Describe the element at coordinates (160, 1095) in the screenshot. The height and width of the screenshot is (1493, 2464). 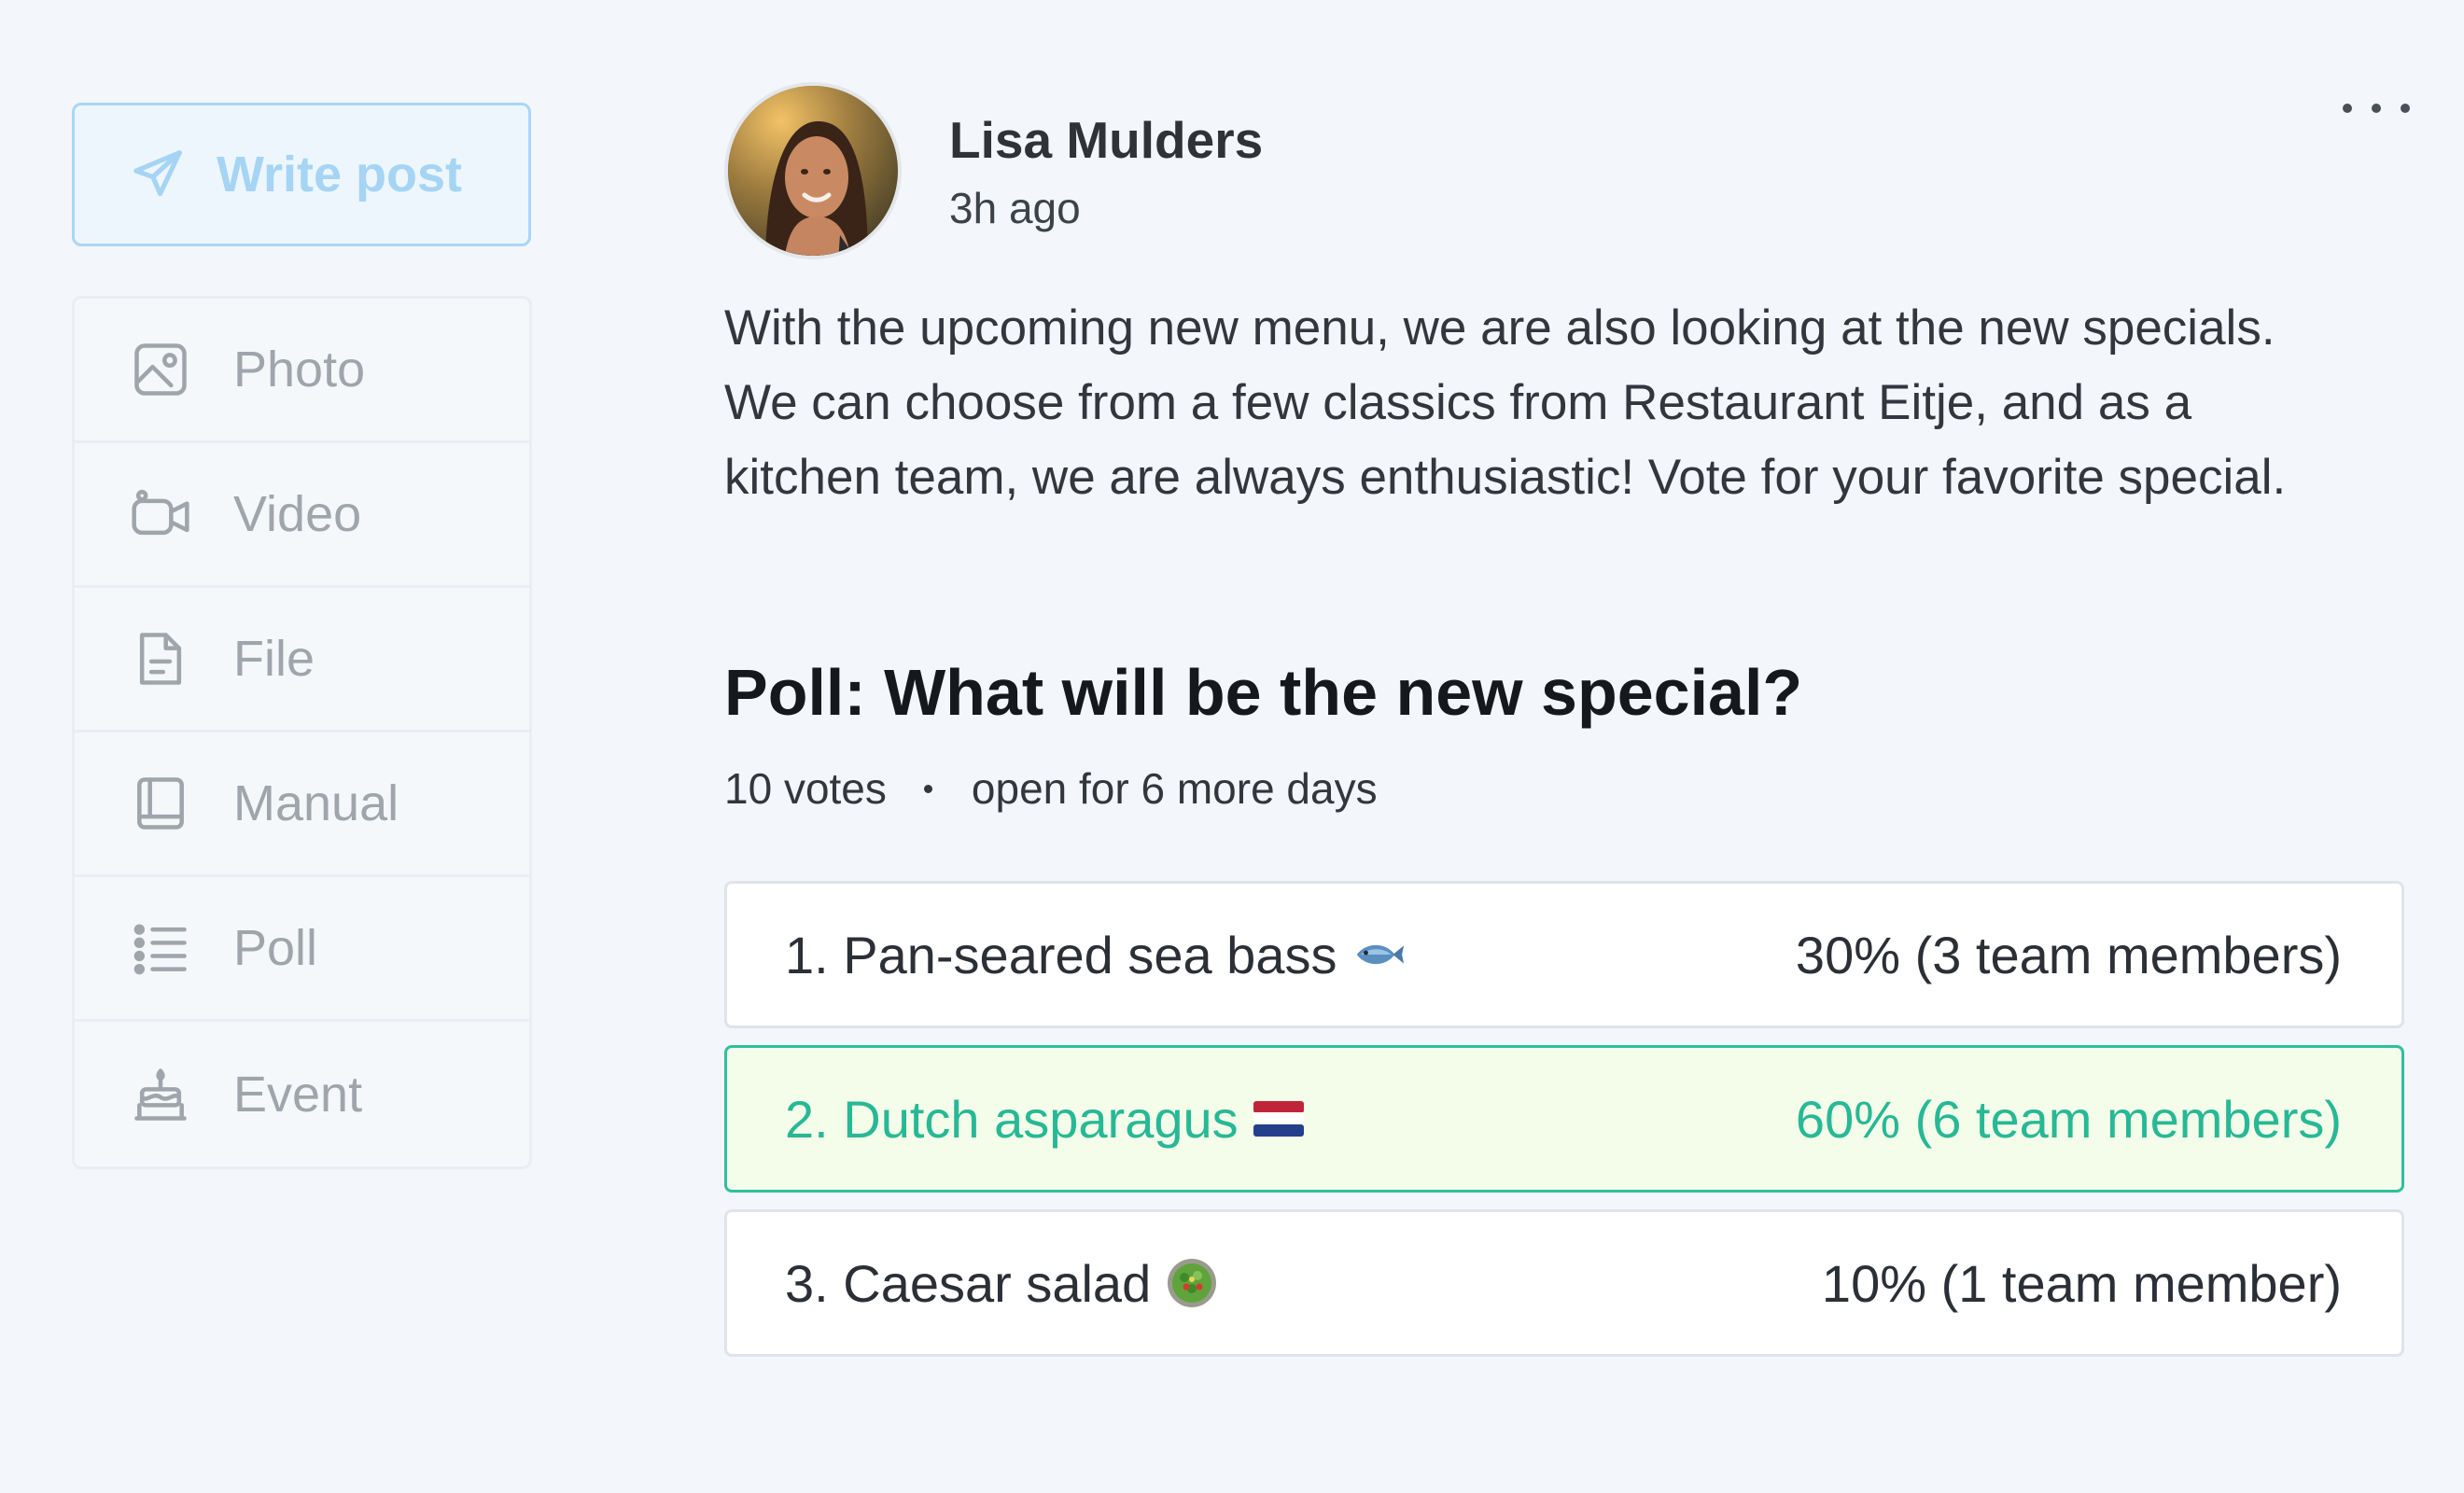
I see `cake-icon` at that location.